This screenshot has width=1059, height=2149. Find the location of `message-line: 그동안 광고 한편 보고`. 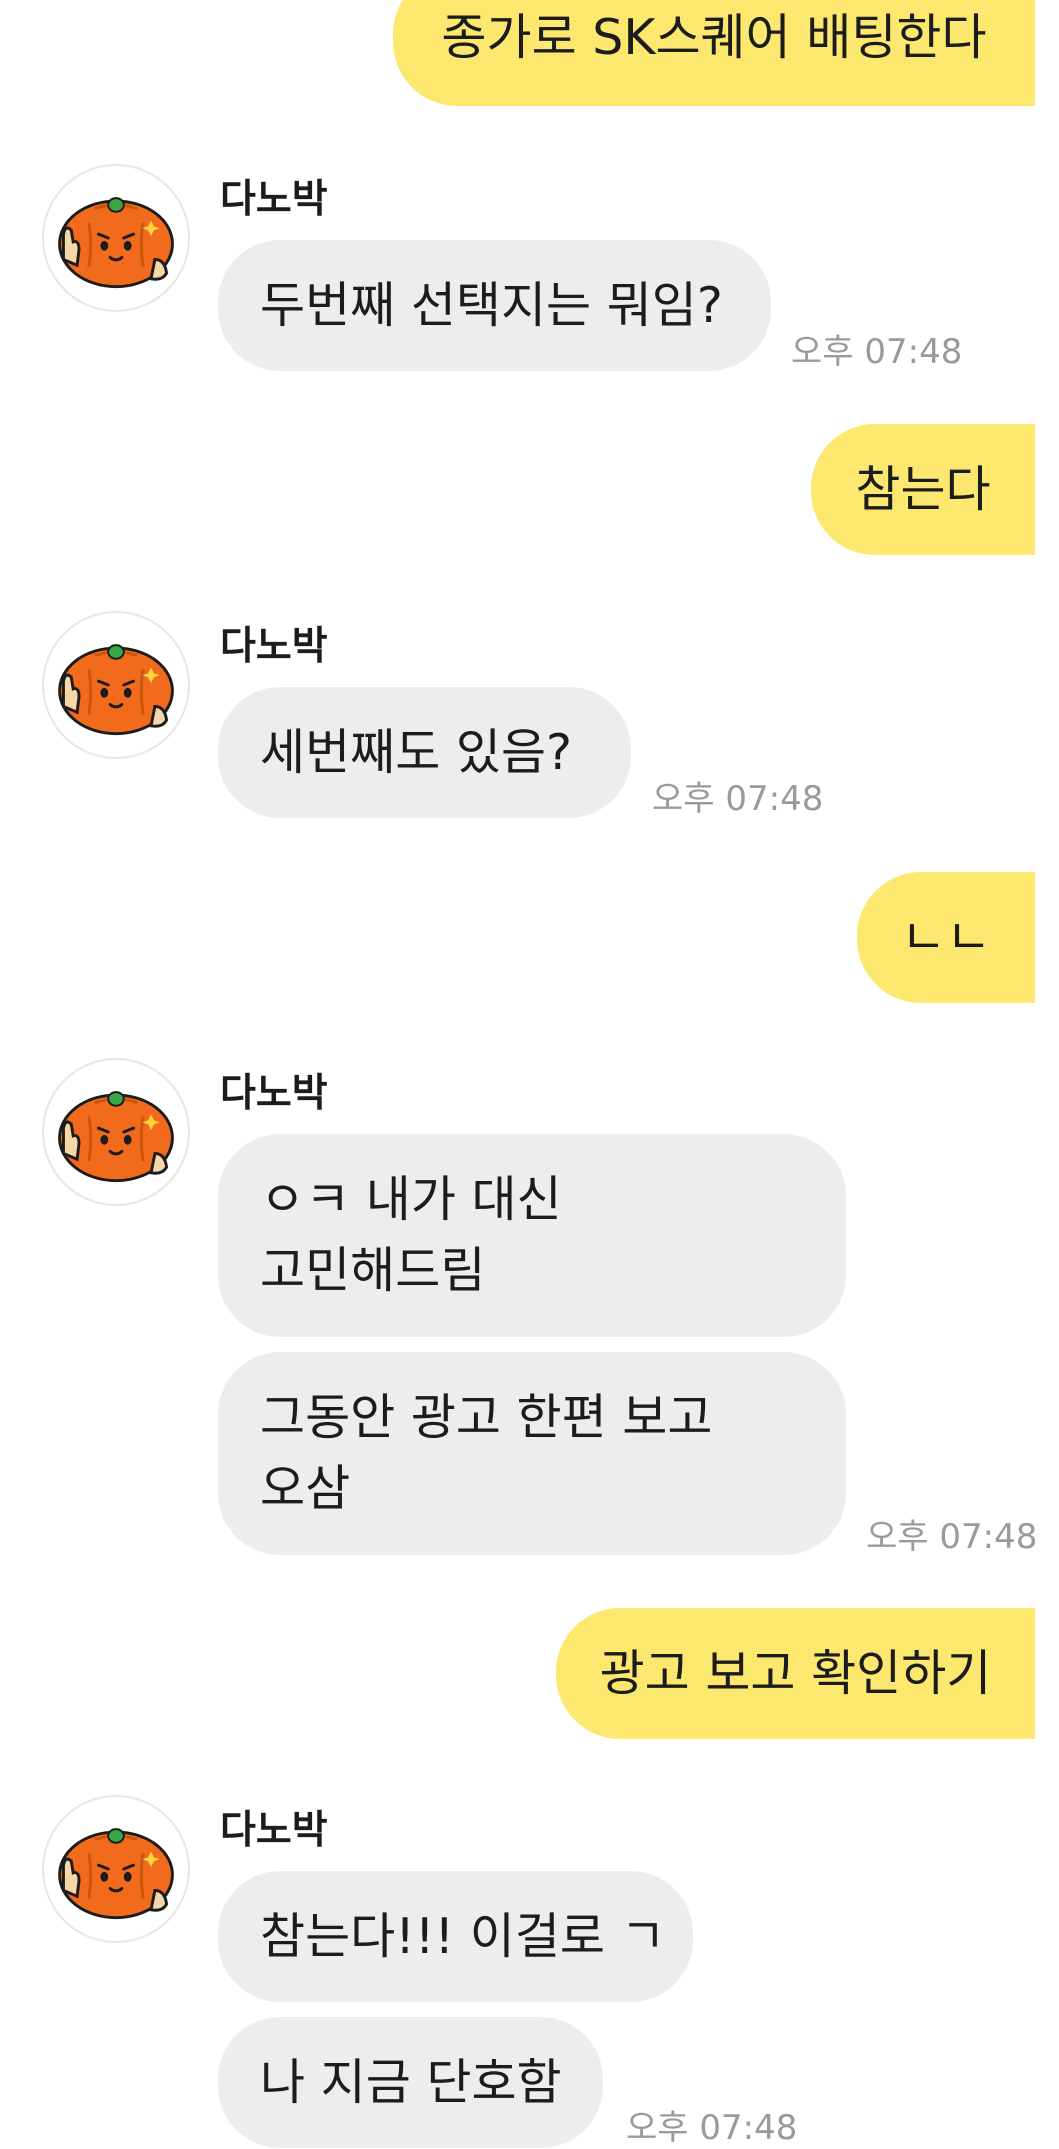

message-line: 그동안 광고 한편 보고 is located at coordinates (486, 1417).